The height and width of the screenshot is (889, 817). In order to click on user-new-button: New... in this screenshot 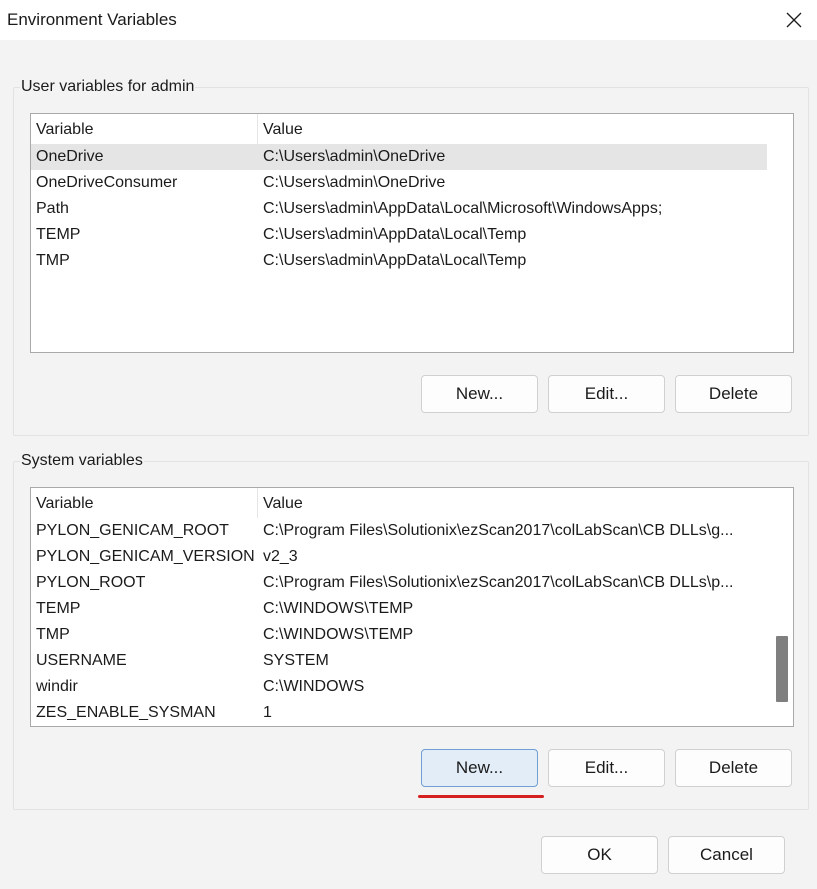, I will do `click(479, 394)`.